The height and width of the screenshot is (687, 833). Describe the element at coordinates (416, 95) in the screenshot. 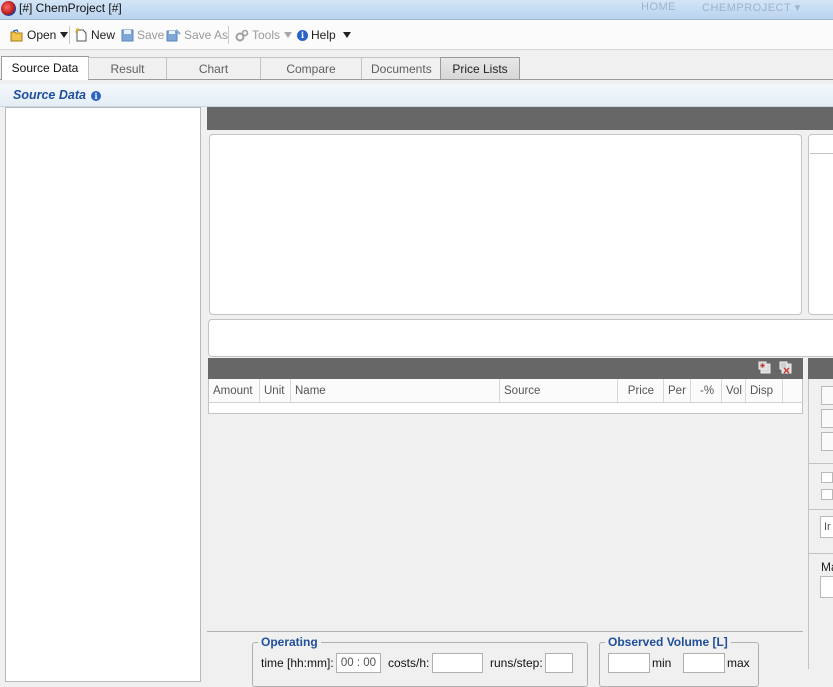

I see `section-header` at that location.